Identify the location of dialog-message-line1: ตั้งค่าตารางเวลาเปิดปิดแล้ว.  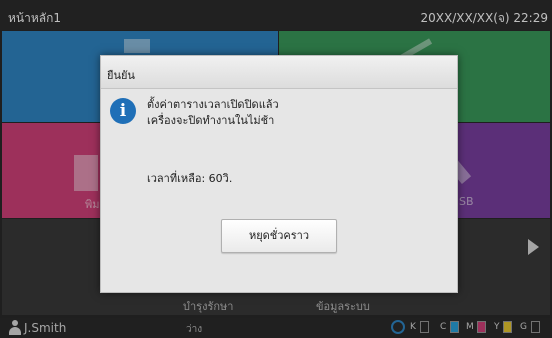
(213, 104).